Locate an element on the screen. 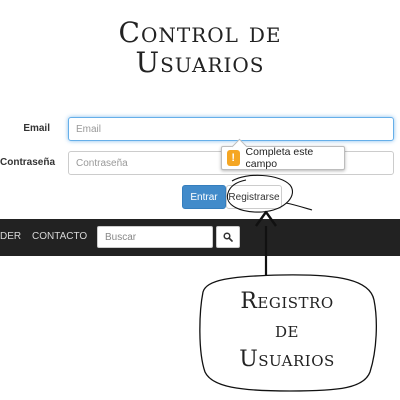 The height and width of the screenshot is (400, 400). arrow-head is located at coordinates (266, 218).